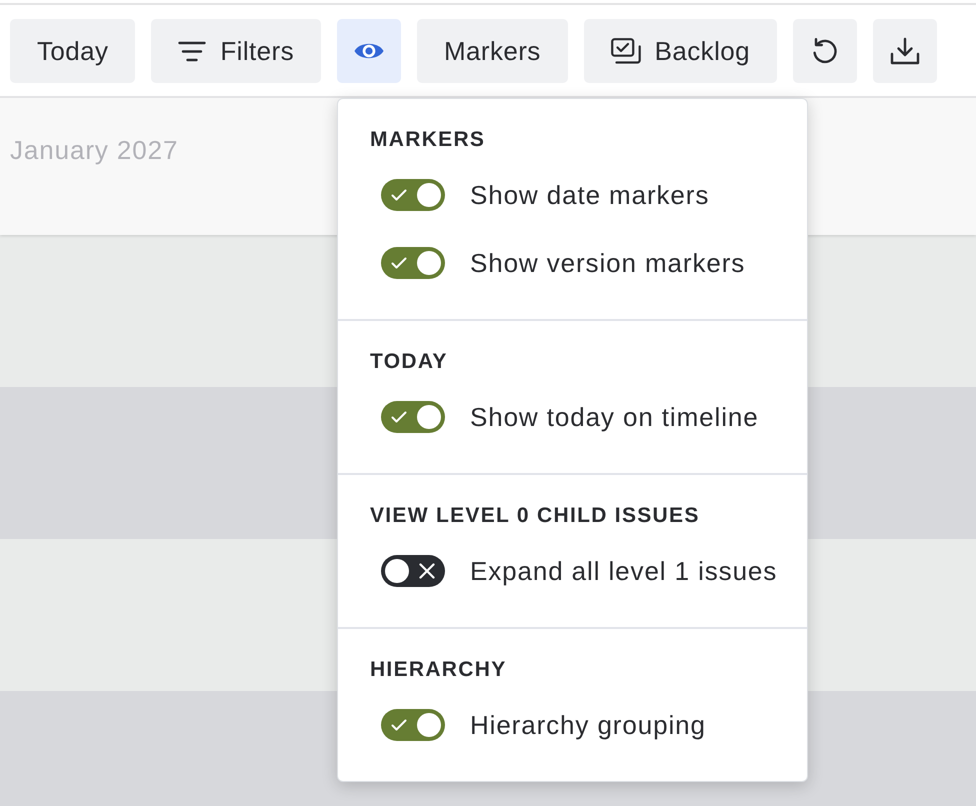 The image size is (976, 806). I want to click on section-heading: VIEW LEVEL 0 CHILD ISSUES, so click(535, 516).